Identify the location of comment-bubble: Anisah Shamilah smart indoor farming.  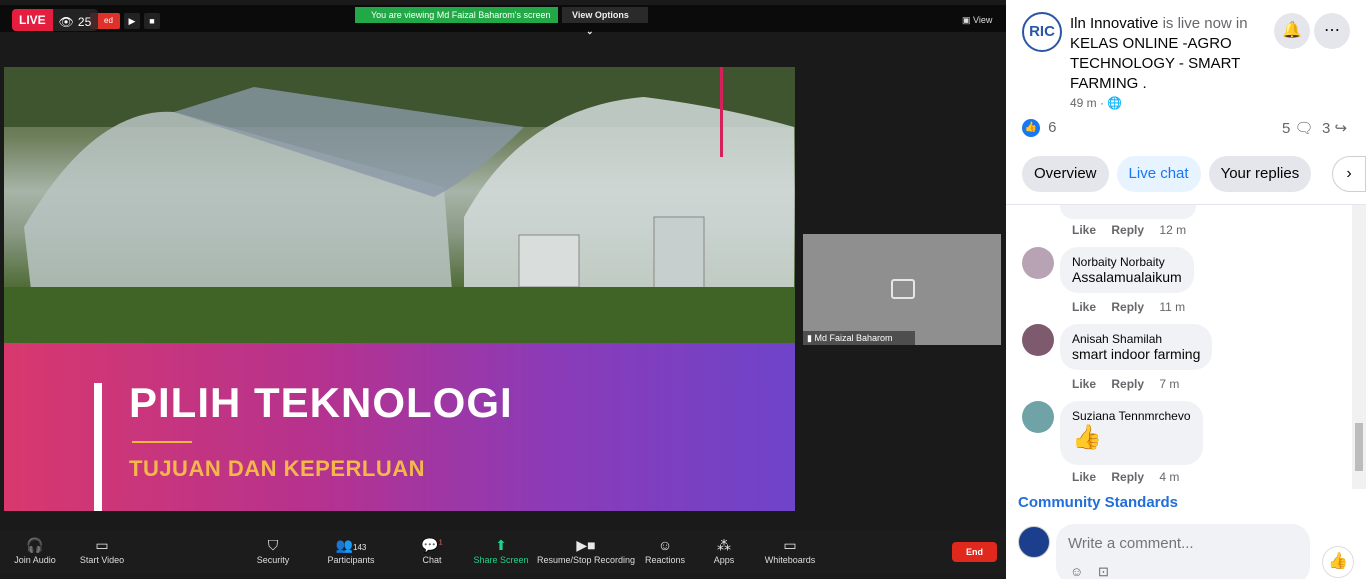
(1136, 347).